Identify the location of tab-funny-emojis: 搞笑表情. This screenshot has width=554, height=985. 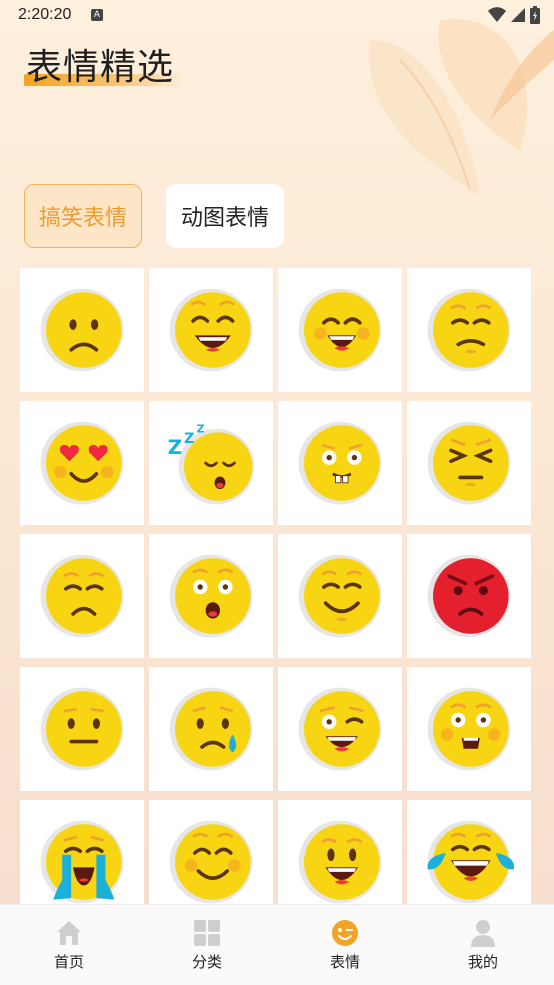
(83, 216).